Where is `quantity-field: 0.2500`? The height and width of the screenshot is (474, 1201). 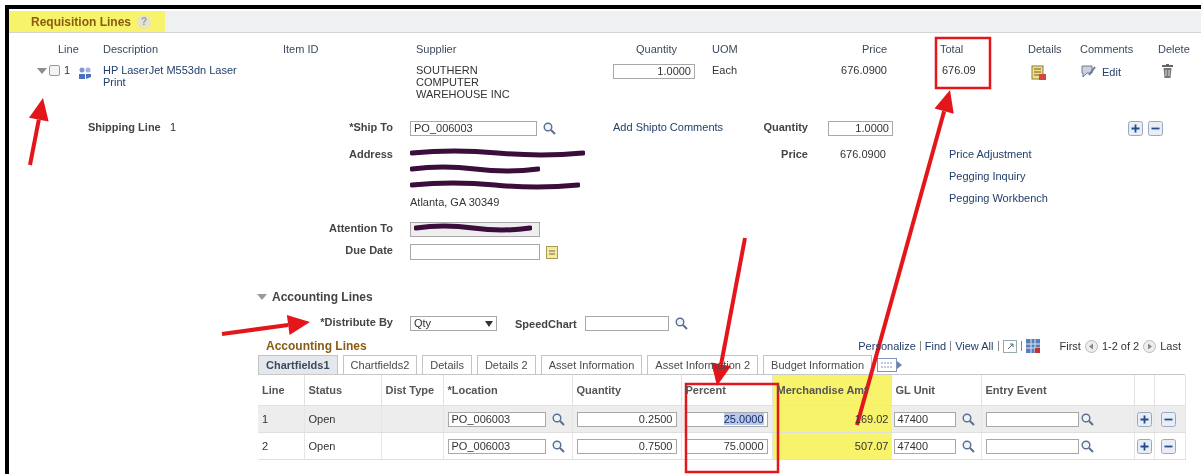 quantity-field: 0.2500 is located at coordinates (626, 419).